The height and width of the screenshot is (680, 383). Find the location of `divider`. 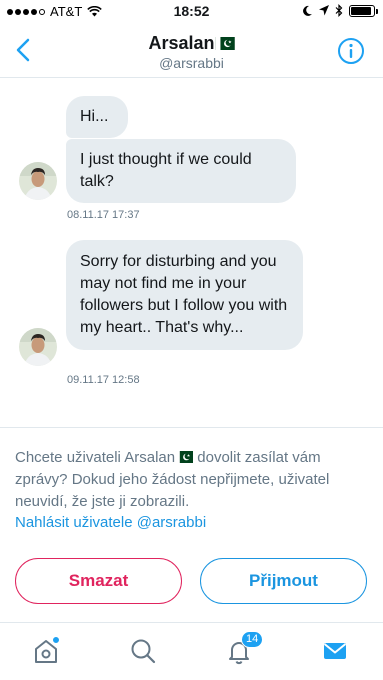

divider is located at coordinates (191, 427).